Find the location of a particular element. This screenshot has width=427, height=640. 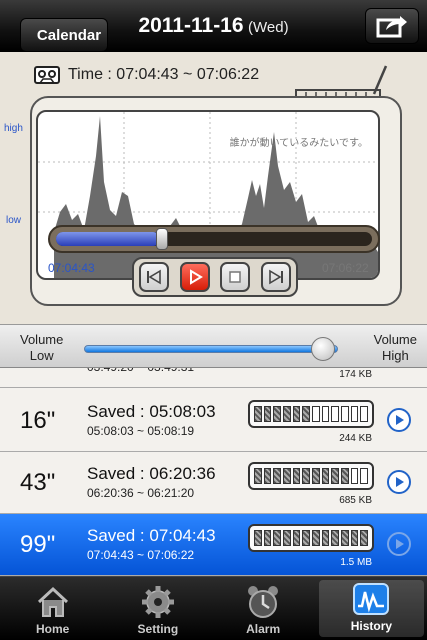

recording-file-size: 1.5 MB is located at coordinates (356, 562).